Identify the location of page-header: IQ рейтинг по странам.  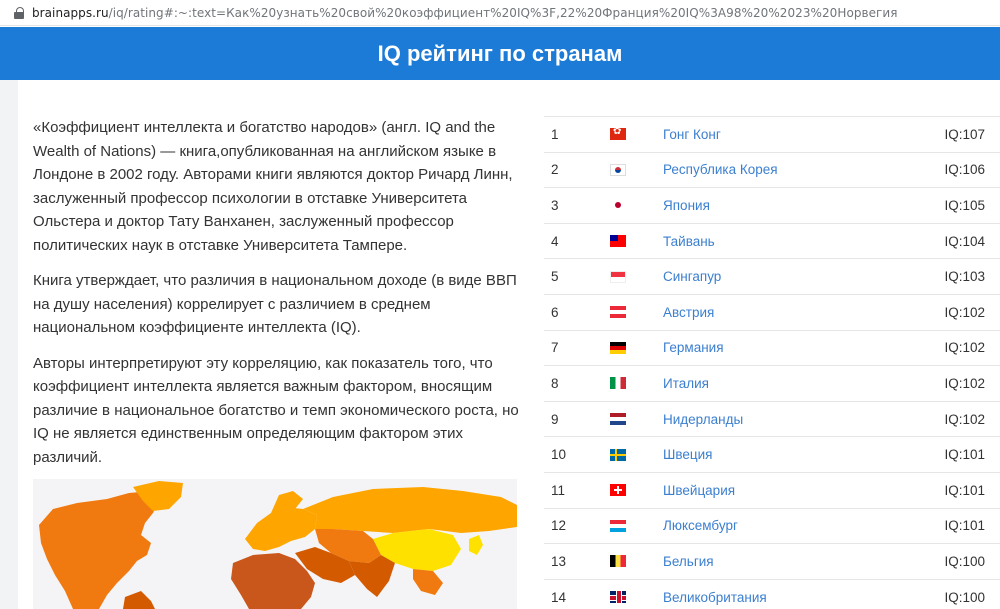
(500, 53).